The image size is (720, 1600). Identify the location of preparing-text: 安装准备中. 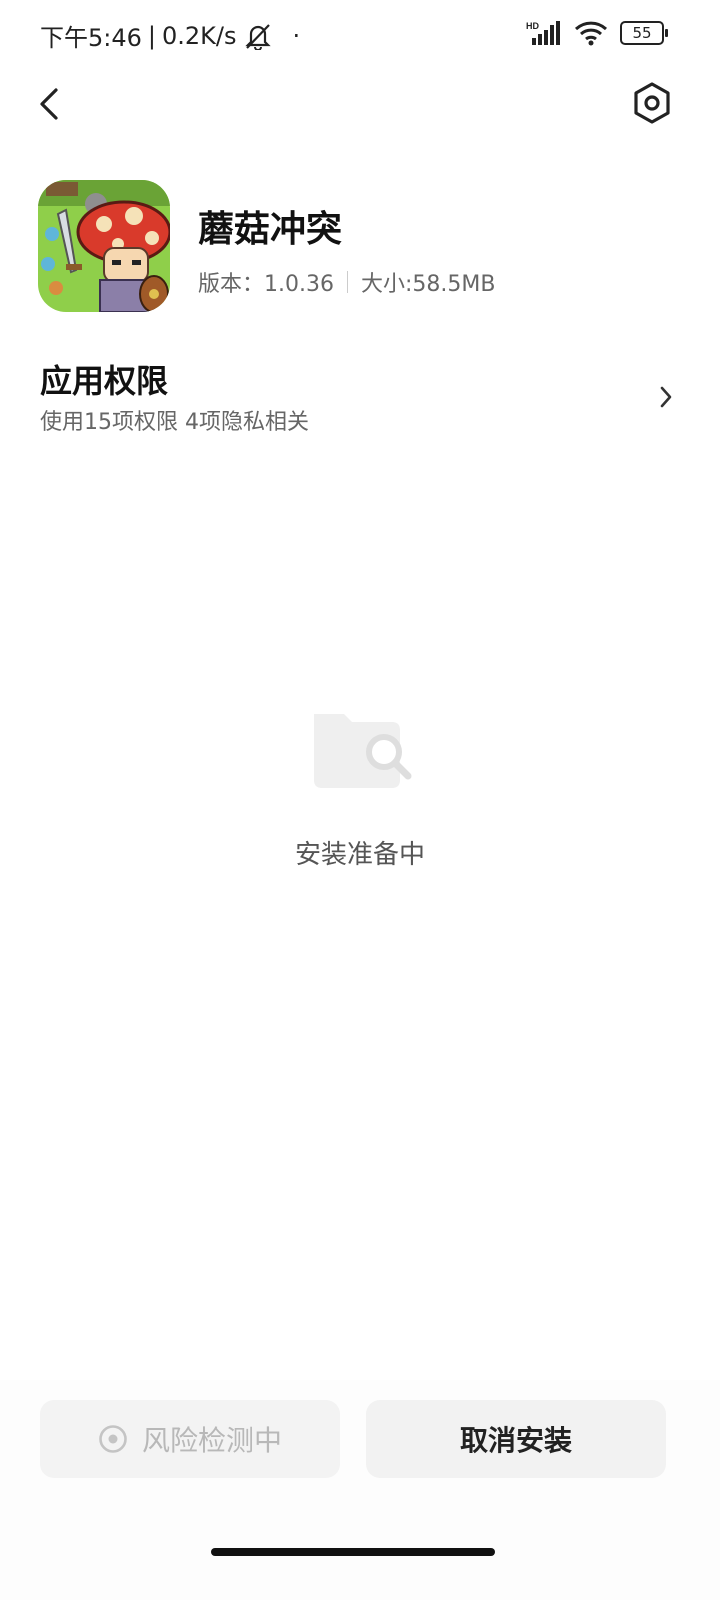
(359, 855).